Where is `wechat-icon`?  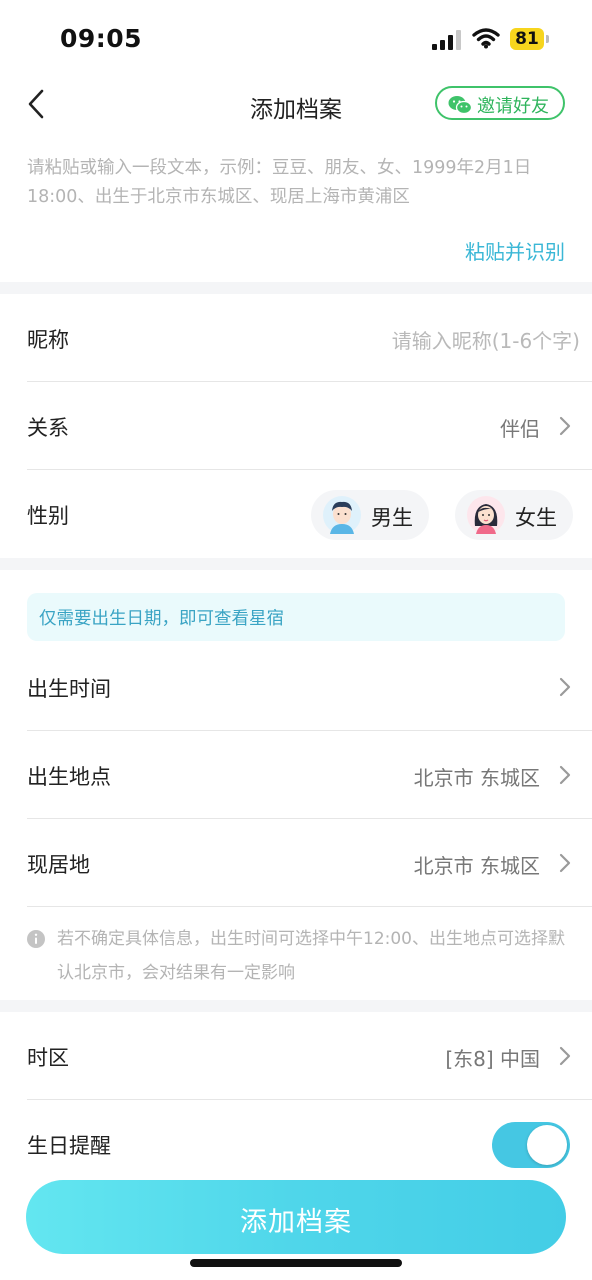
wechat-icon is located at coordinates (460, 105).